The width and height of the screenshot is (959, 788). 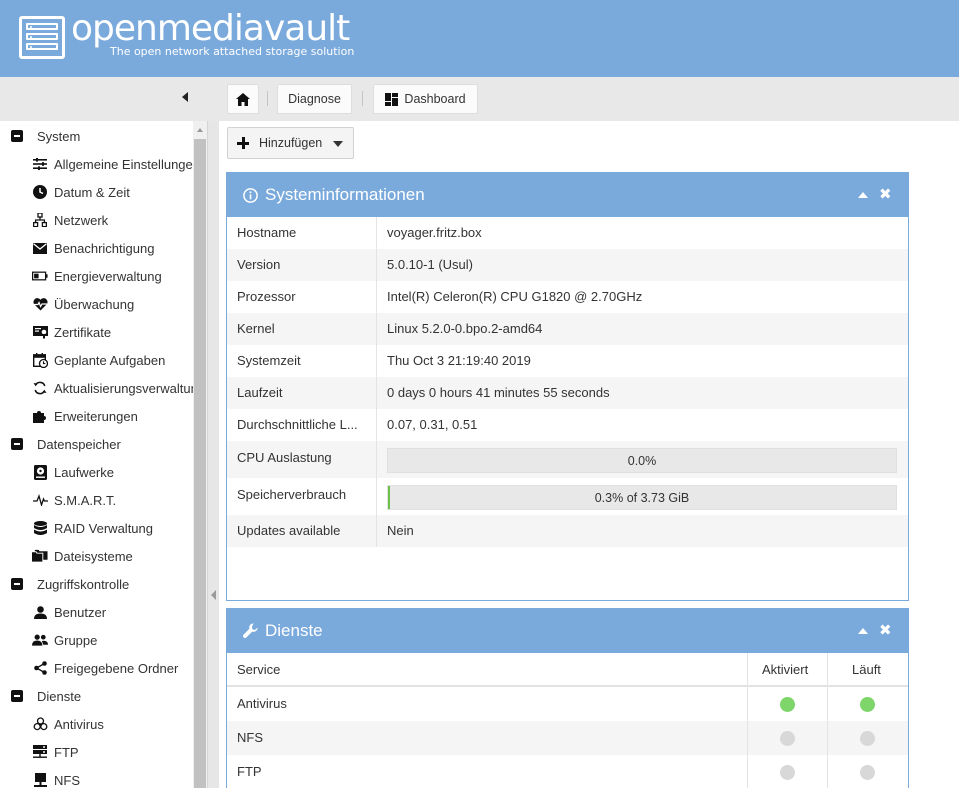 I want to click on collapse-sidebar-icon, so click(x=185, y=97).